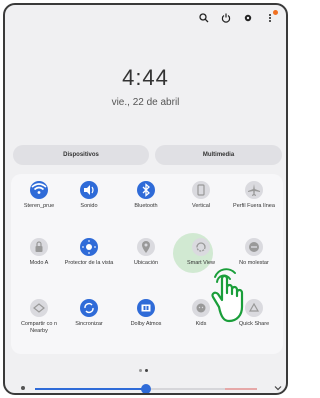  What do you see at coordinates (146, 206) in the screenshot?
I see `tile-label: Bluetooth` at bounding box center [146, 206].